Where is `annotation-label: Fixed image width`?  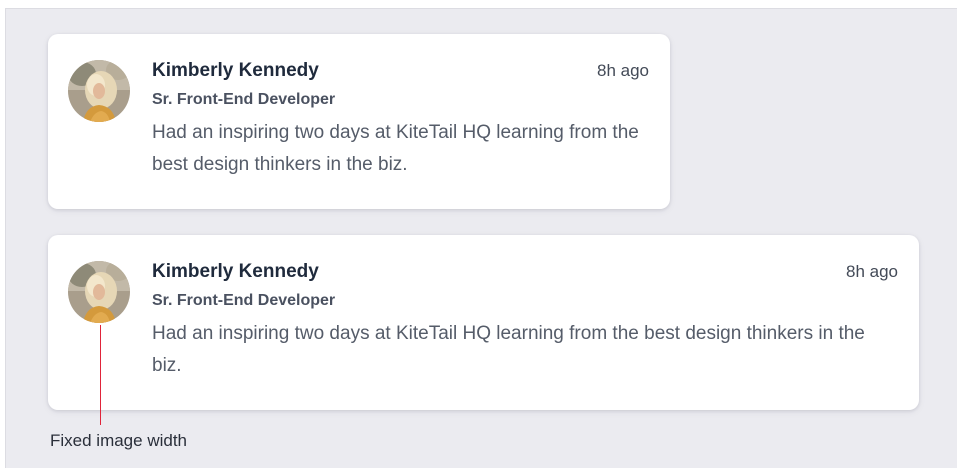 annotation-label: Fixed image width is located at coordinates (119, 440).